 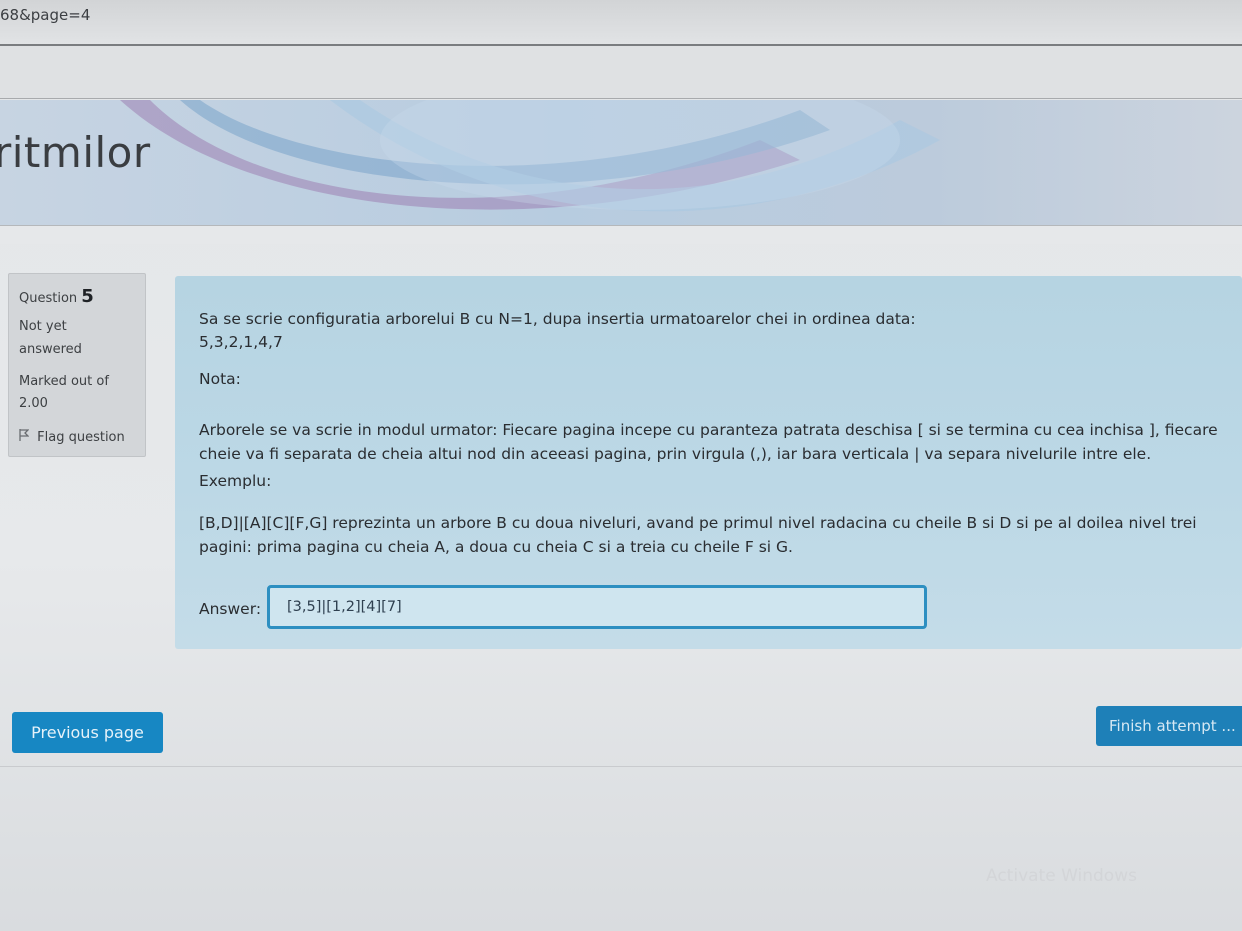 What do you see at coordinates (48, 298) in the screenshot?
I see `question-label: Question` at bounding box center [48, 298].